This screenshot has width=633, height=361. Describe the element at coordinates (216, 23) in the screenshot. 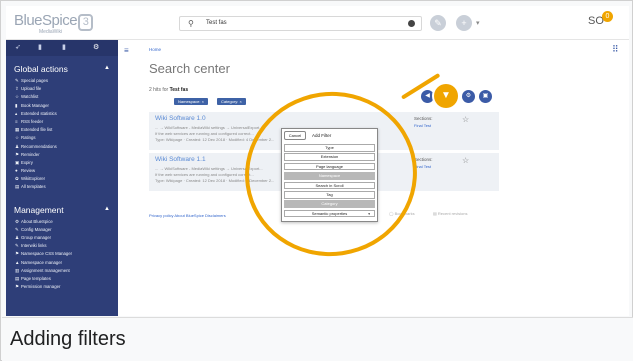

I see `search-value: Test fas` at that location.